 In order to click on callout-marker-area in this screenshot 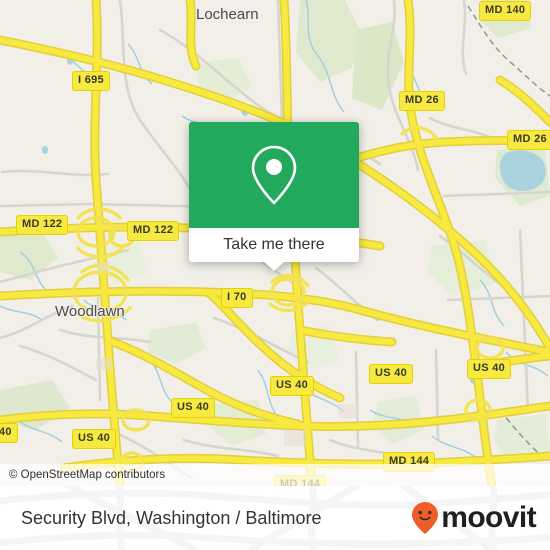, I will do `click(274, 175)`.